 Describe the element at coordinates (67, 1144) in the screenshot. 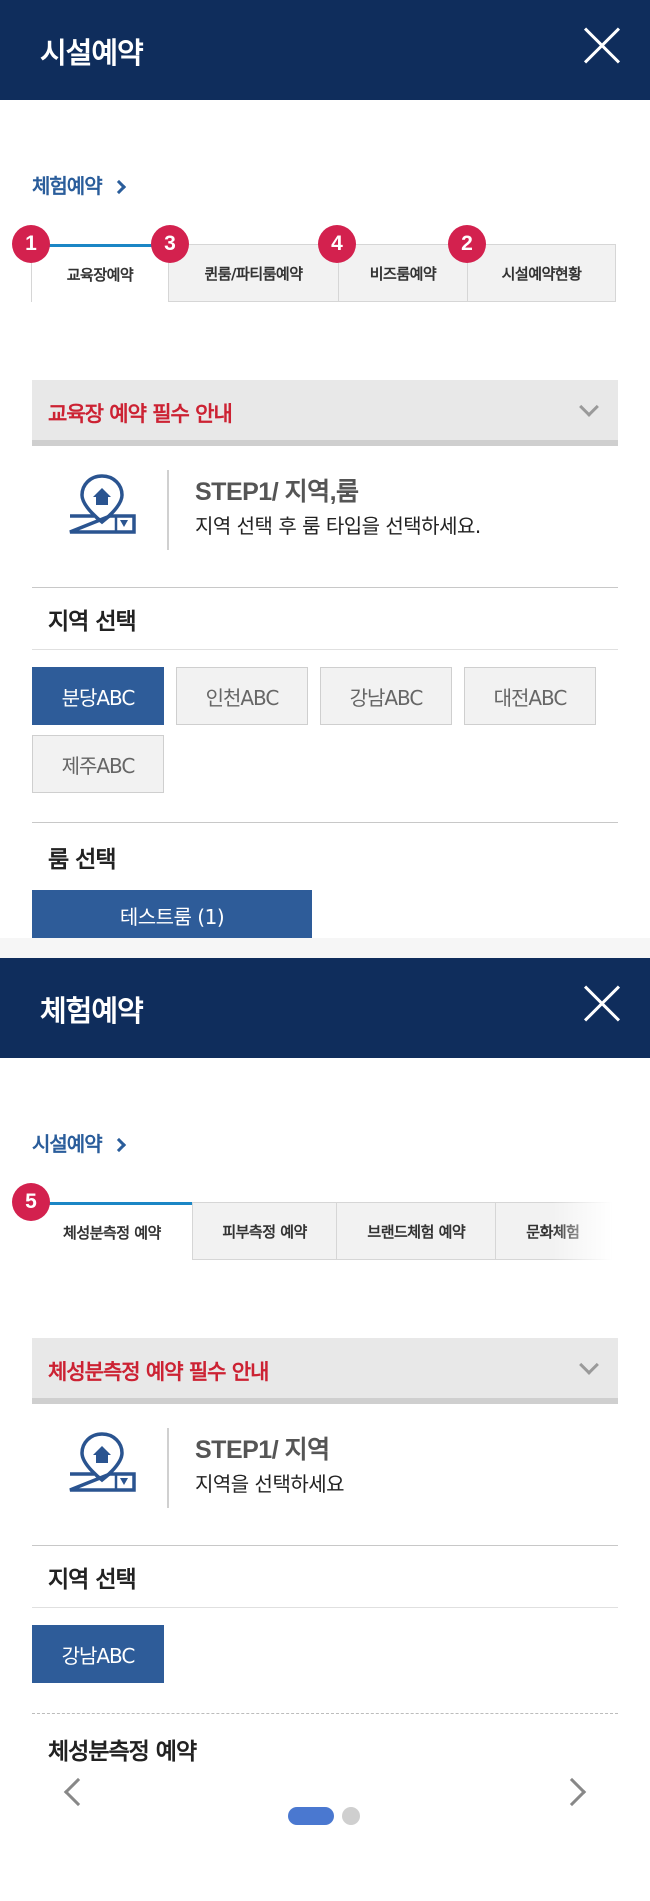

I see `breadcrumb-label: 시설예약` at that location.